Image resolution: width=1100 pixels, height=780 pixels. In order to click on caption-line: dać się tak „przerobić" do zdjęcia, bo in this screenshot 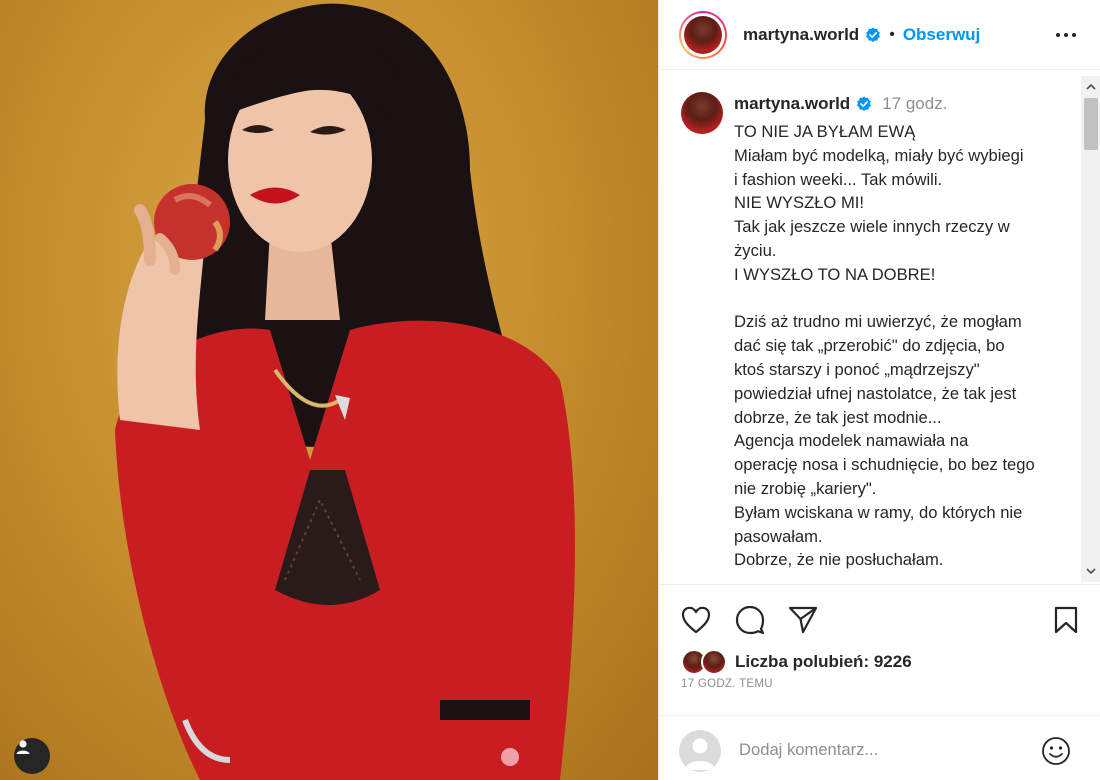, I will do `click(869, 346)`.